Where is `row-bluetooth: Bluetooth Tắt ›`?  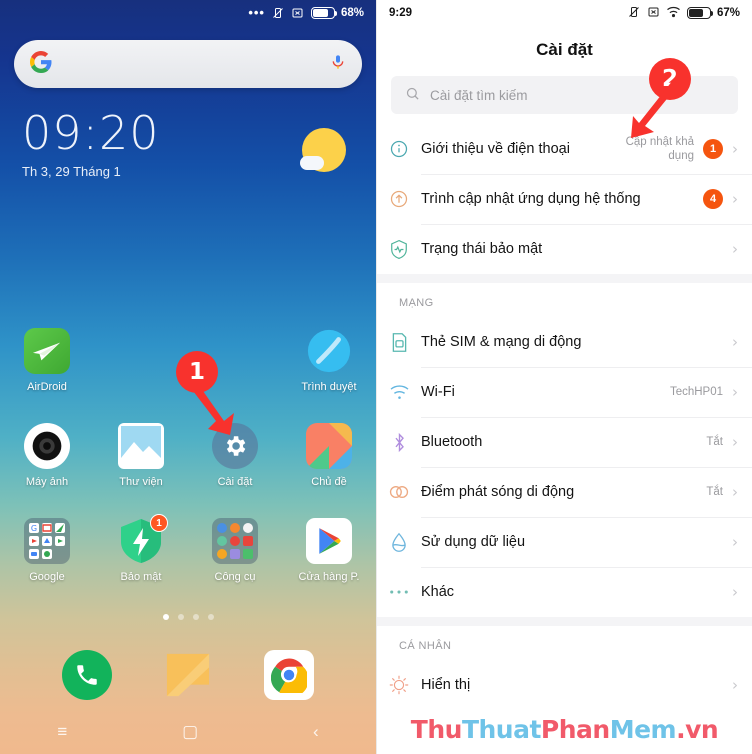
row-bluetooth: Bluetooth Tắt › is located at coordinates (564, 442).